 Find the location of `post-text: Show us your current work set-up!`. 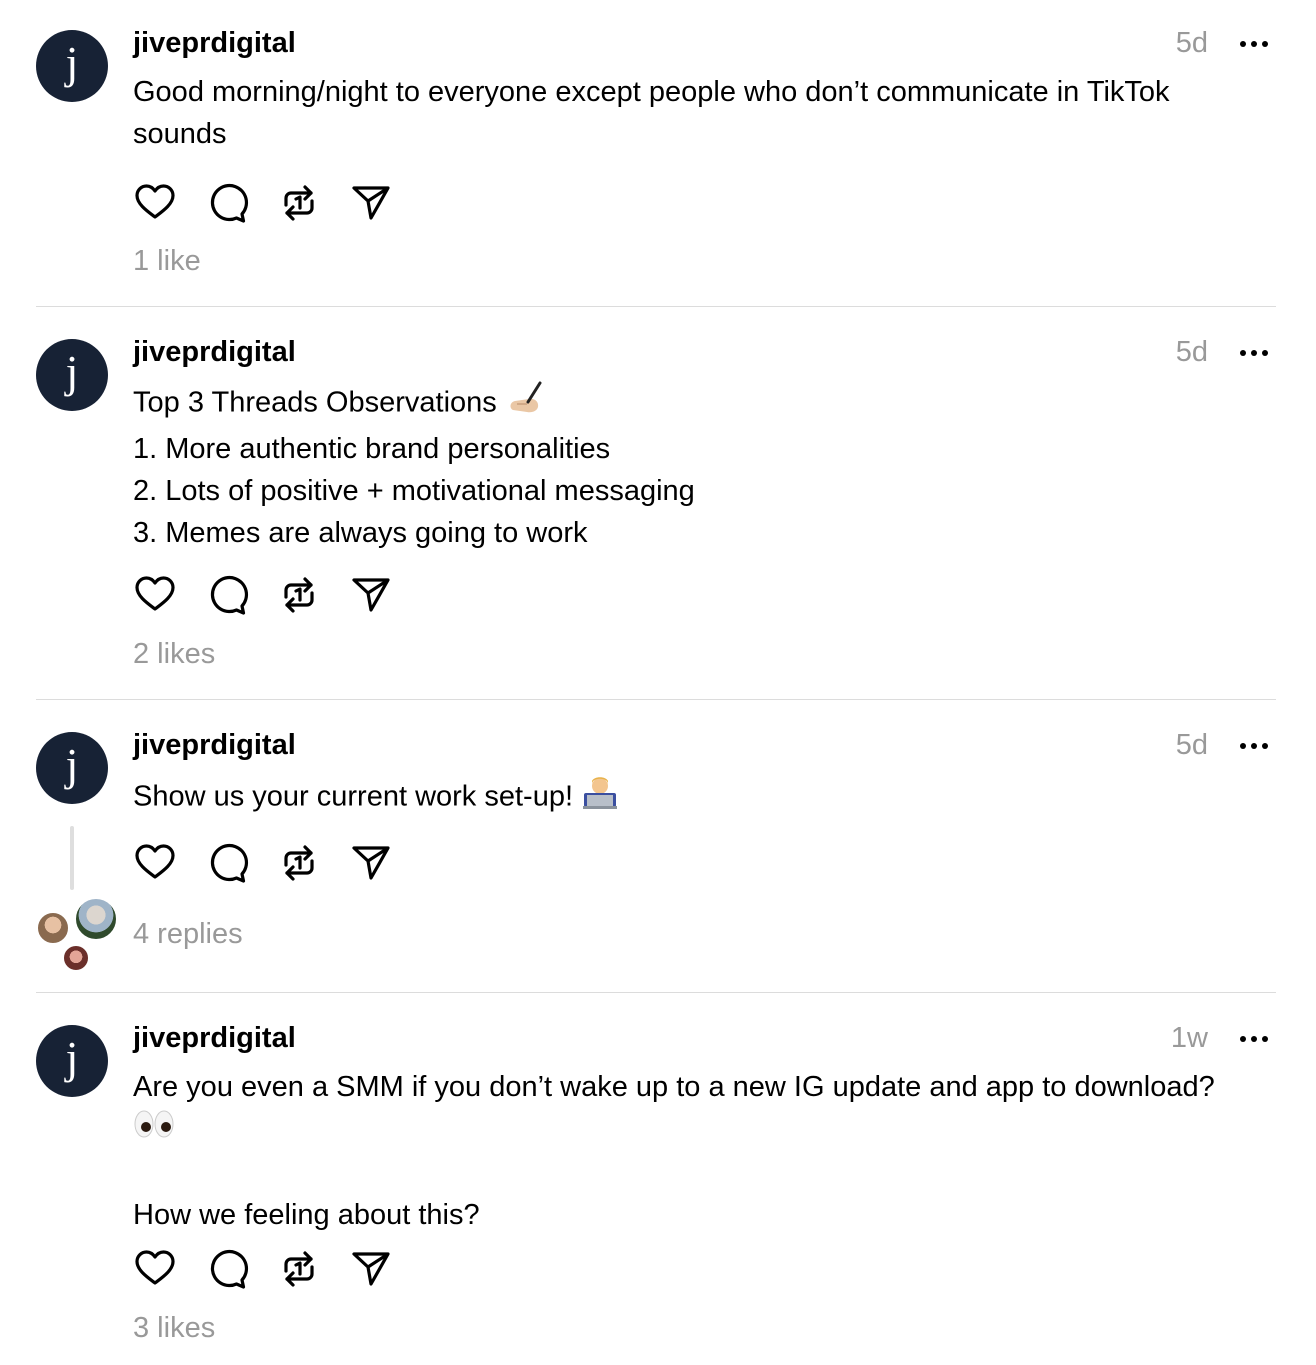

post-text: Show us your current work set-up! is located at coordinates (708, 798).